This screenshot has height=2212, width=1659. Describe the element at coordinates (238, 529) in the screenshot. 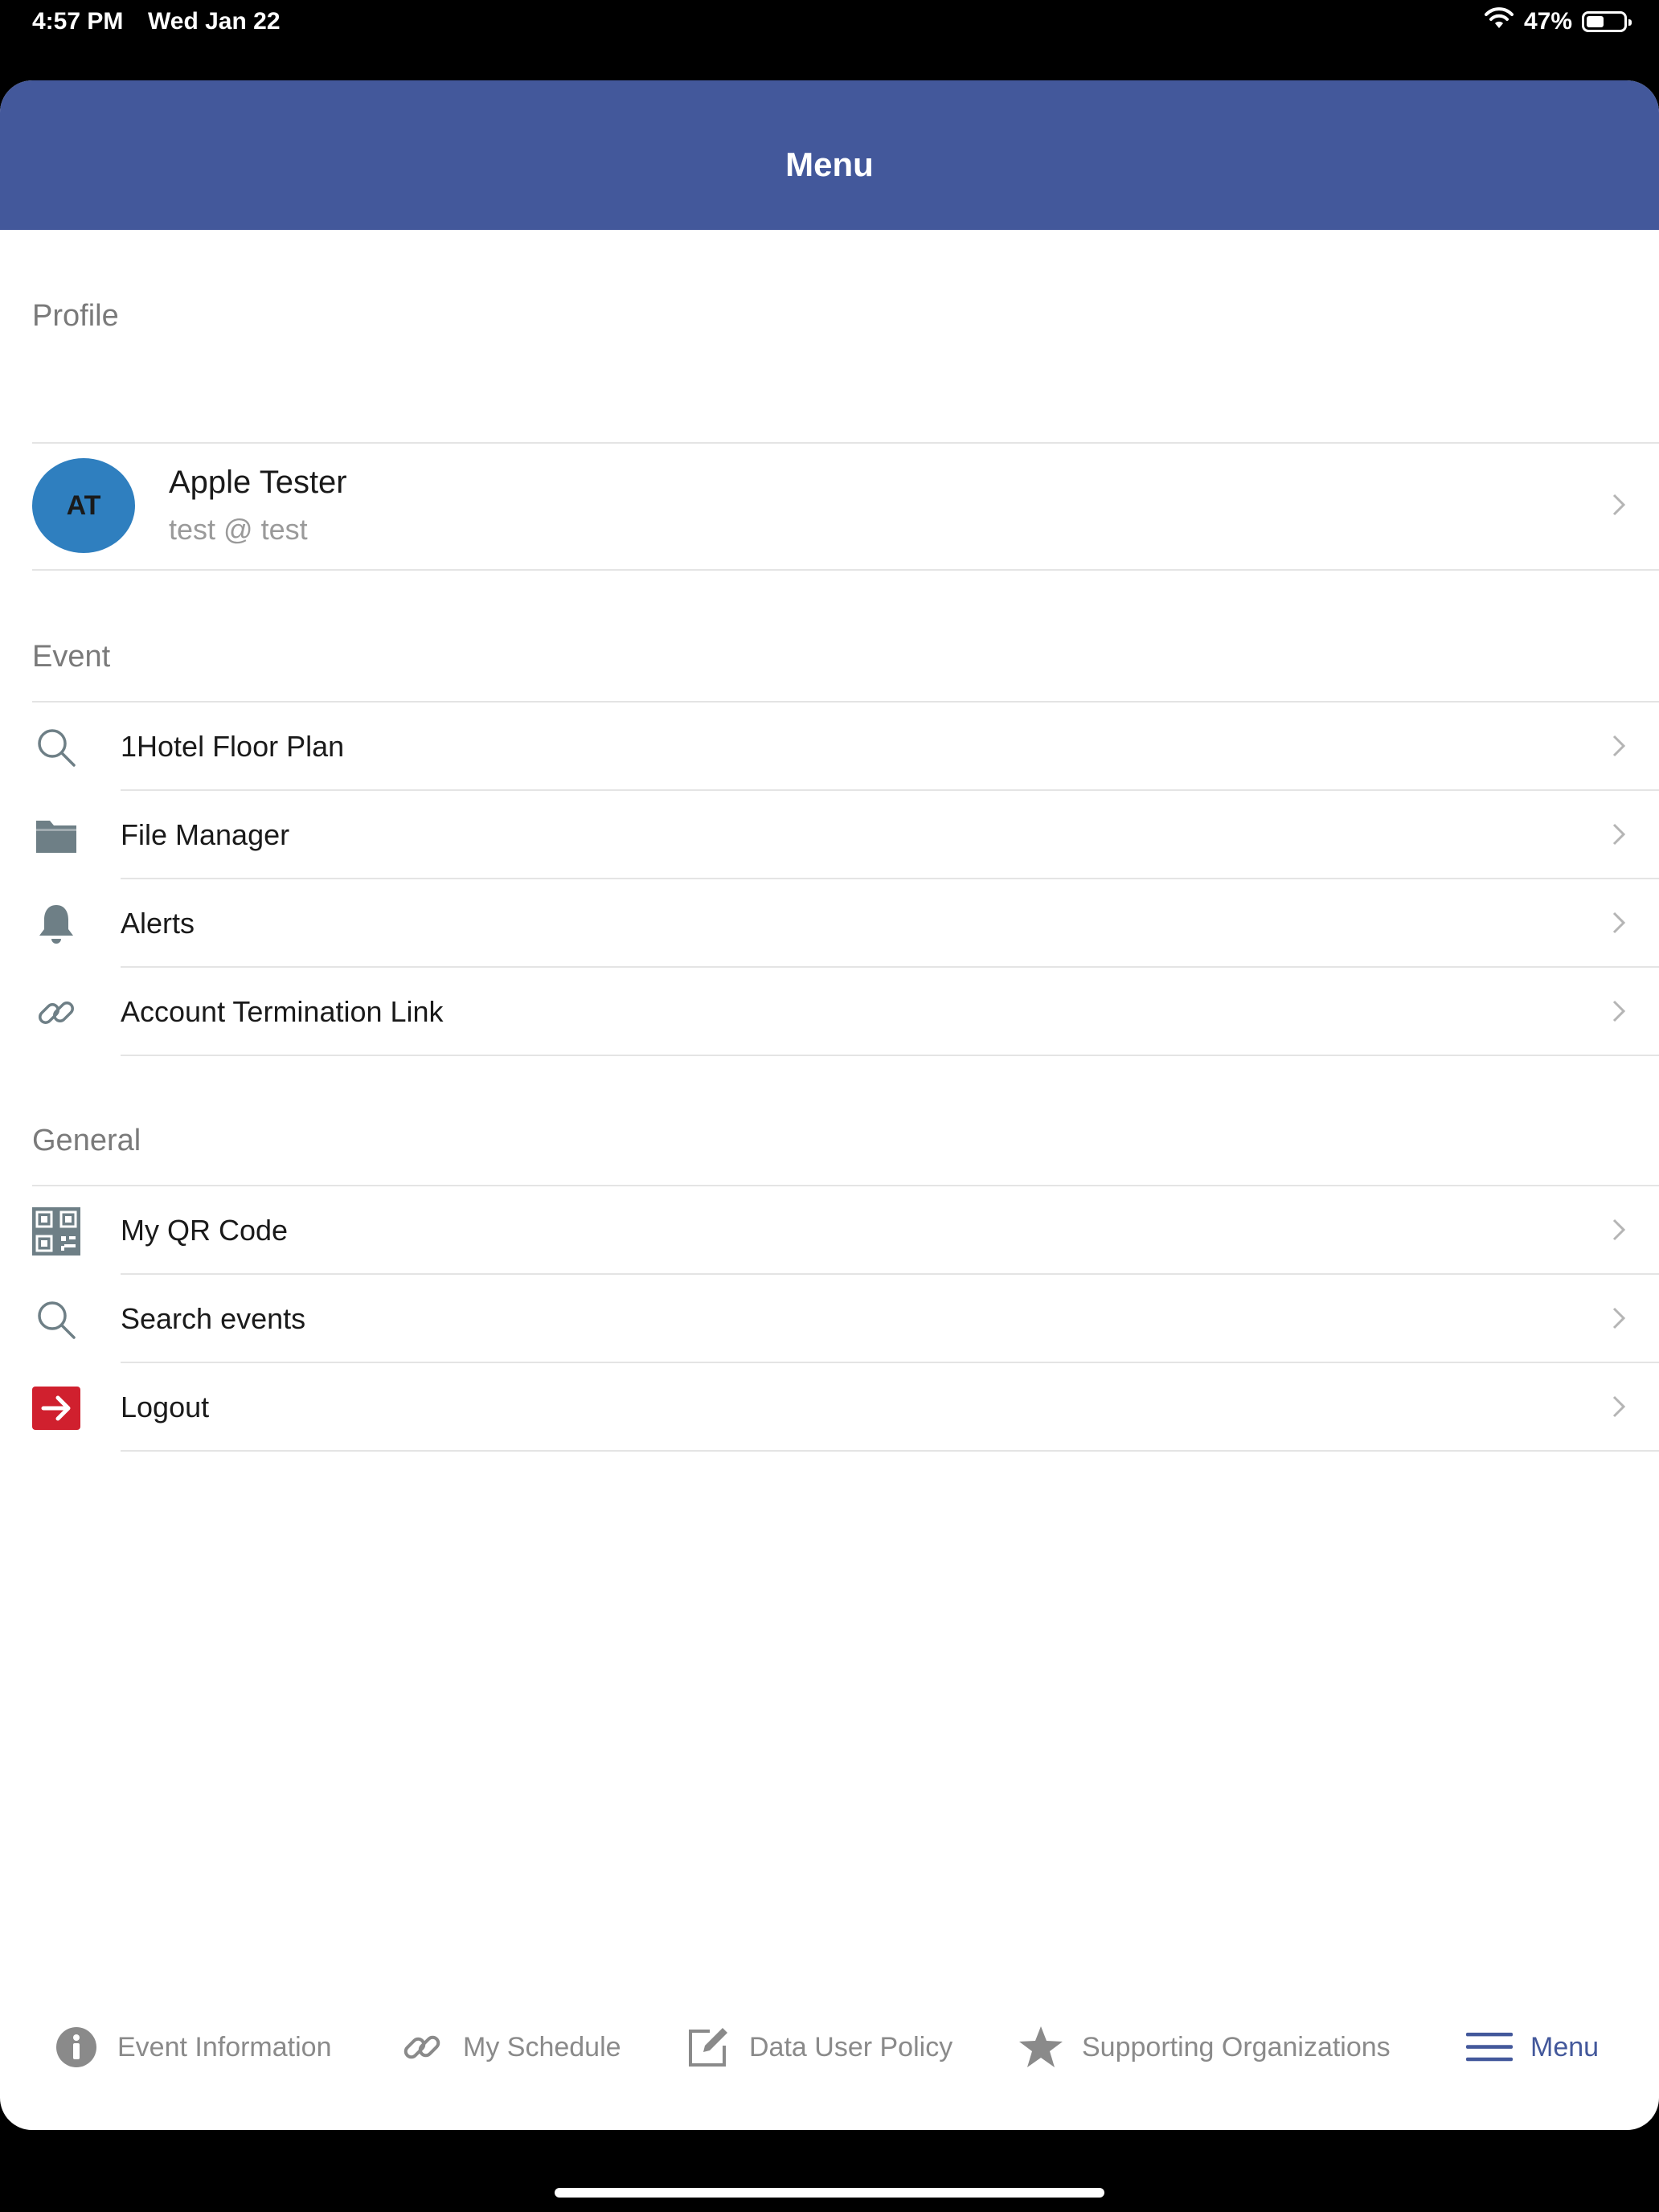

I see `profile-email: test @ test` at that location.